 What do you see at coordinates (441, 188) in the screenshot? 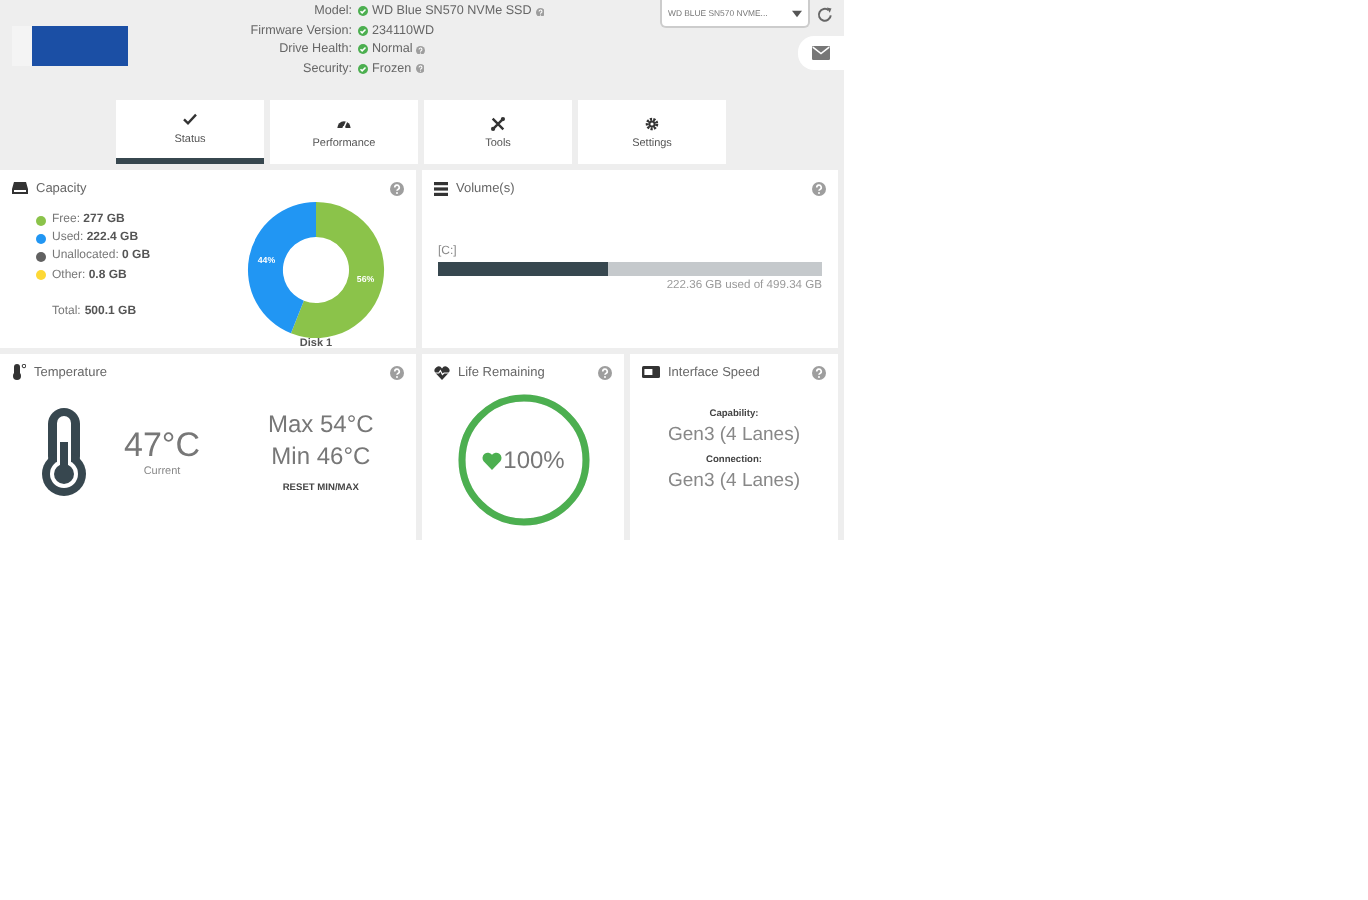
I see `list-icon` at bounding box center [441, 188].